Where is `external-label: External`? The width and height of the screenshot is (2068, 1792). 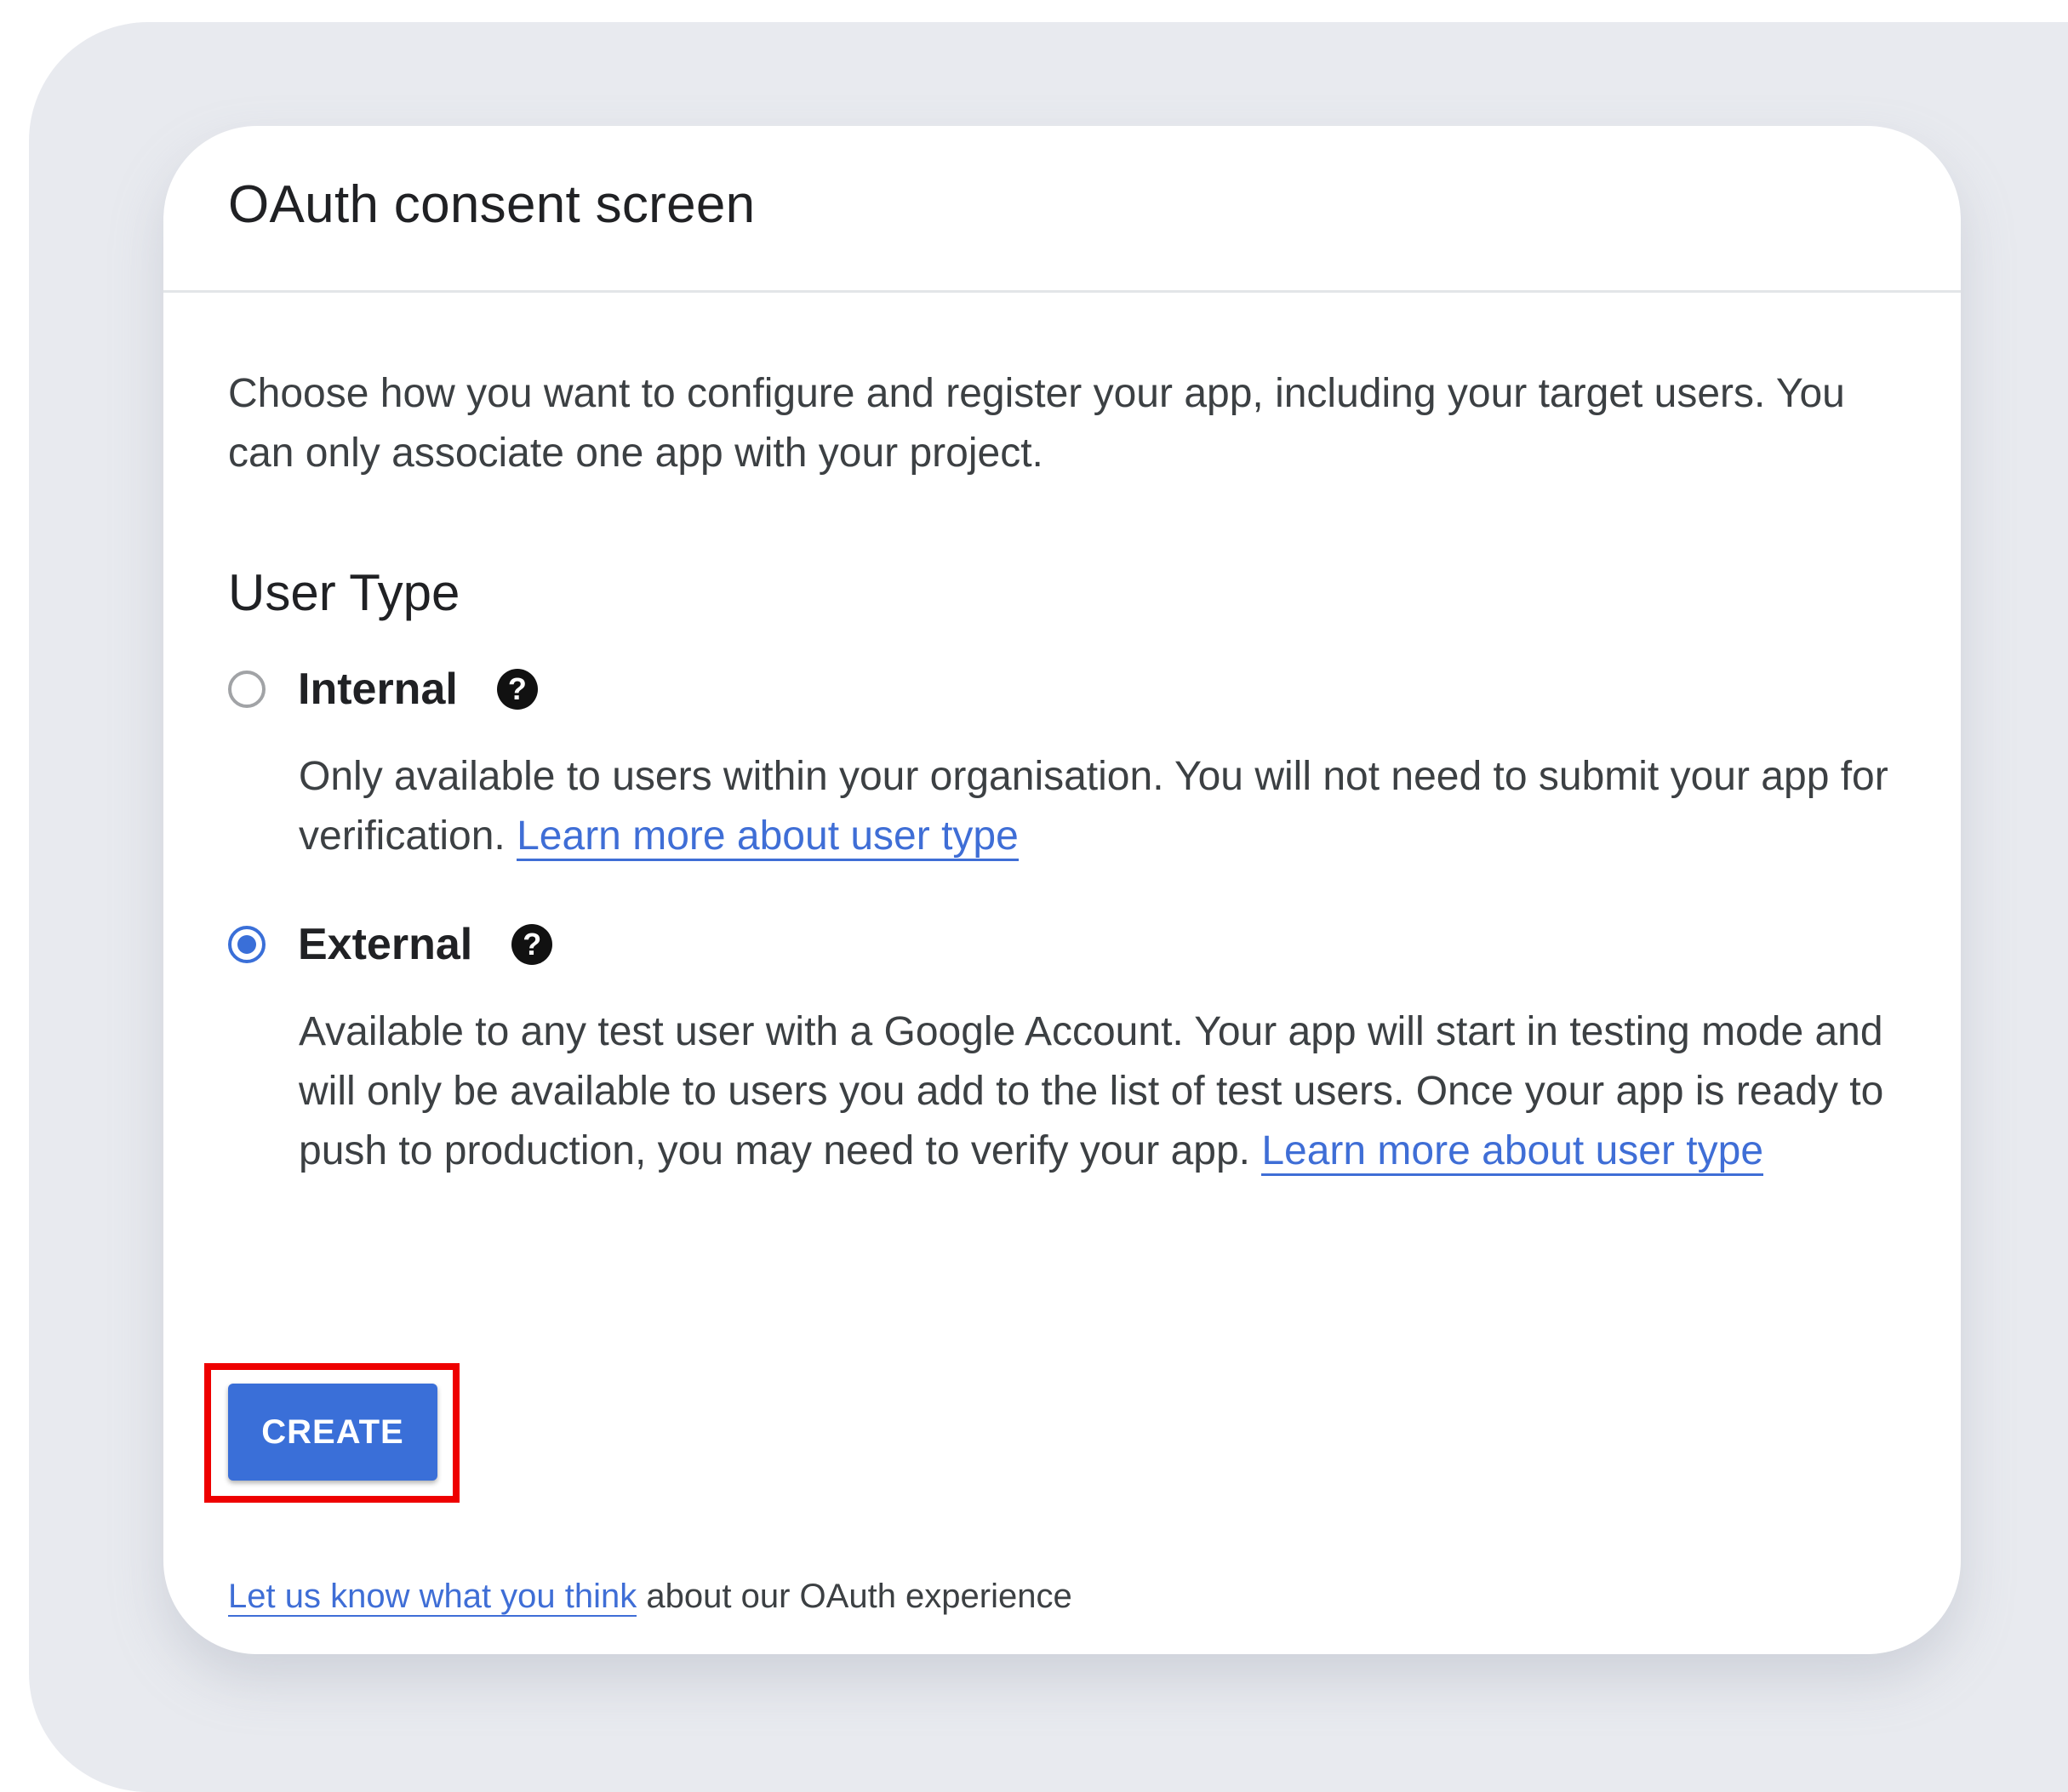 external-label: External is located at coordinates (385, 944).